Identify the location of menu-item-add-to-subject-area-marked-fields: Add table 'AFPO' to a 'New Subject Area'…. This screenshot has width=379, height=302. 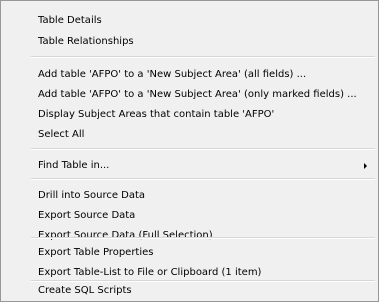
(189, 95).